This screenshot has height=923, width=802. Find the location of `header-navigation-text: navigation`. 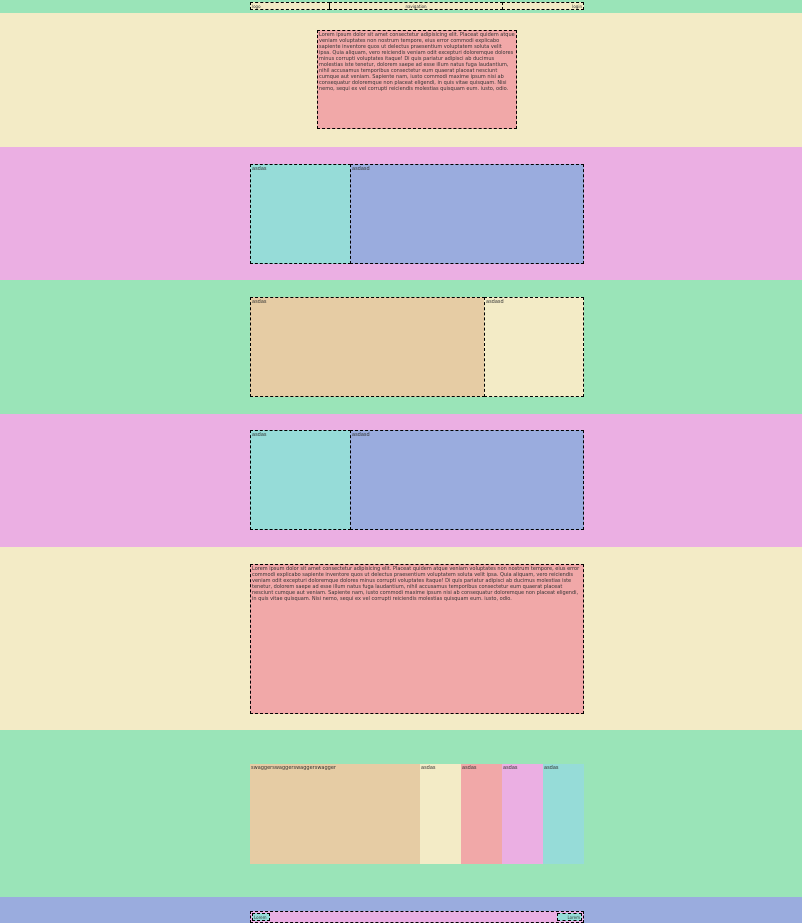

header-navigation-text: navigation is located at coordinates (416, 6).